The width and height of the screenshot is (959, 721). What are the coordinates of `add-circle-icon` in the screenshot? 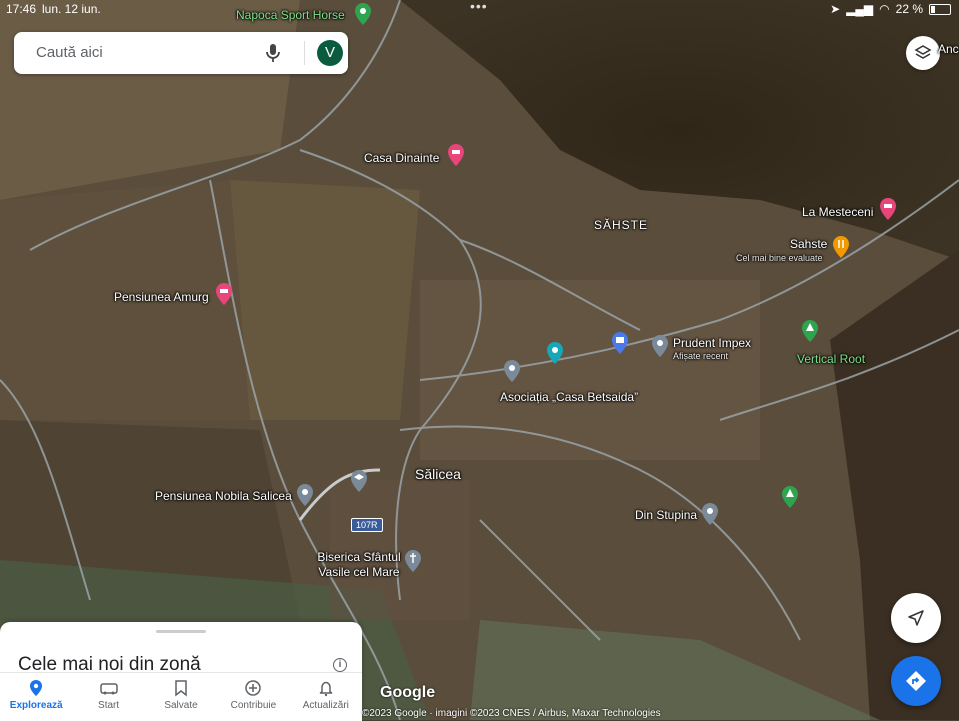 It's located at (253, 688).